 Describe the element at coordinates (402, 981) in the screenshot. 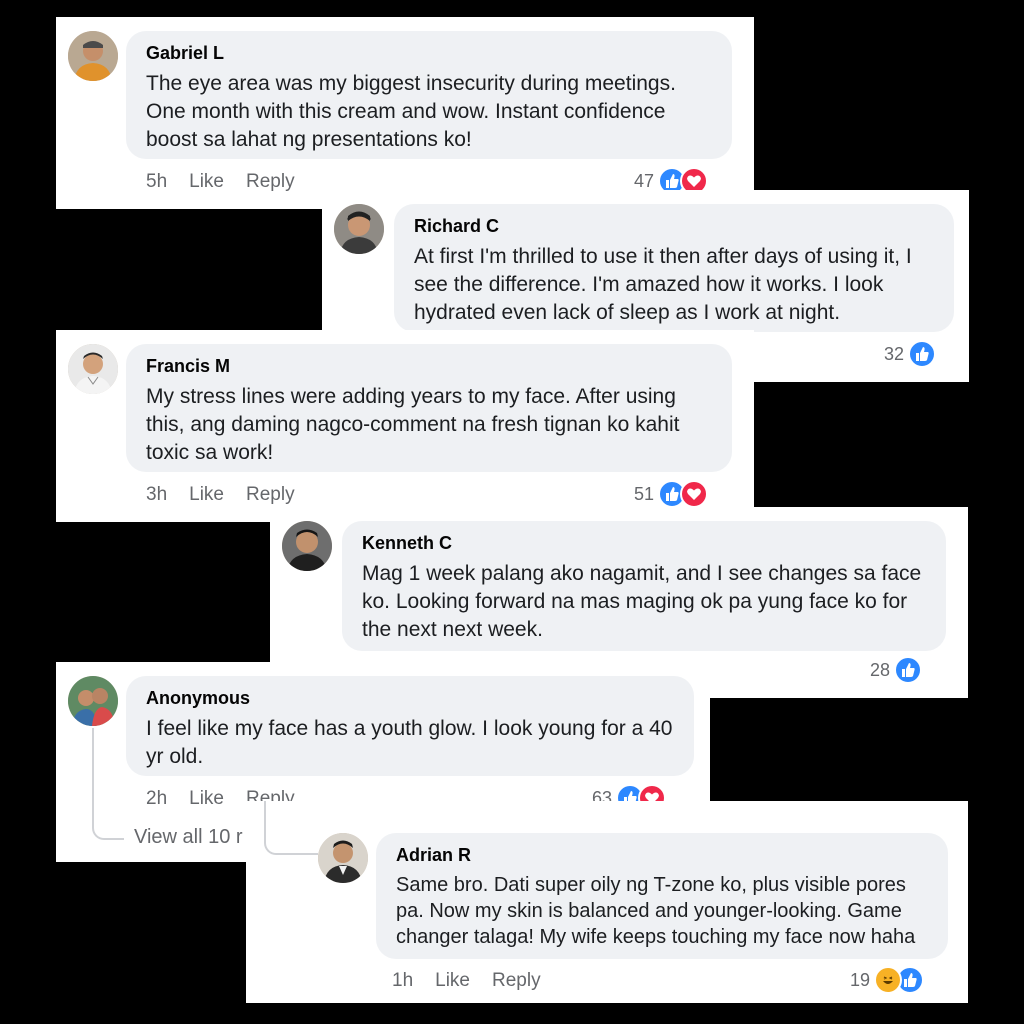

I see `timestamp: 1h` at that location.